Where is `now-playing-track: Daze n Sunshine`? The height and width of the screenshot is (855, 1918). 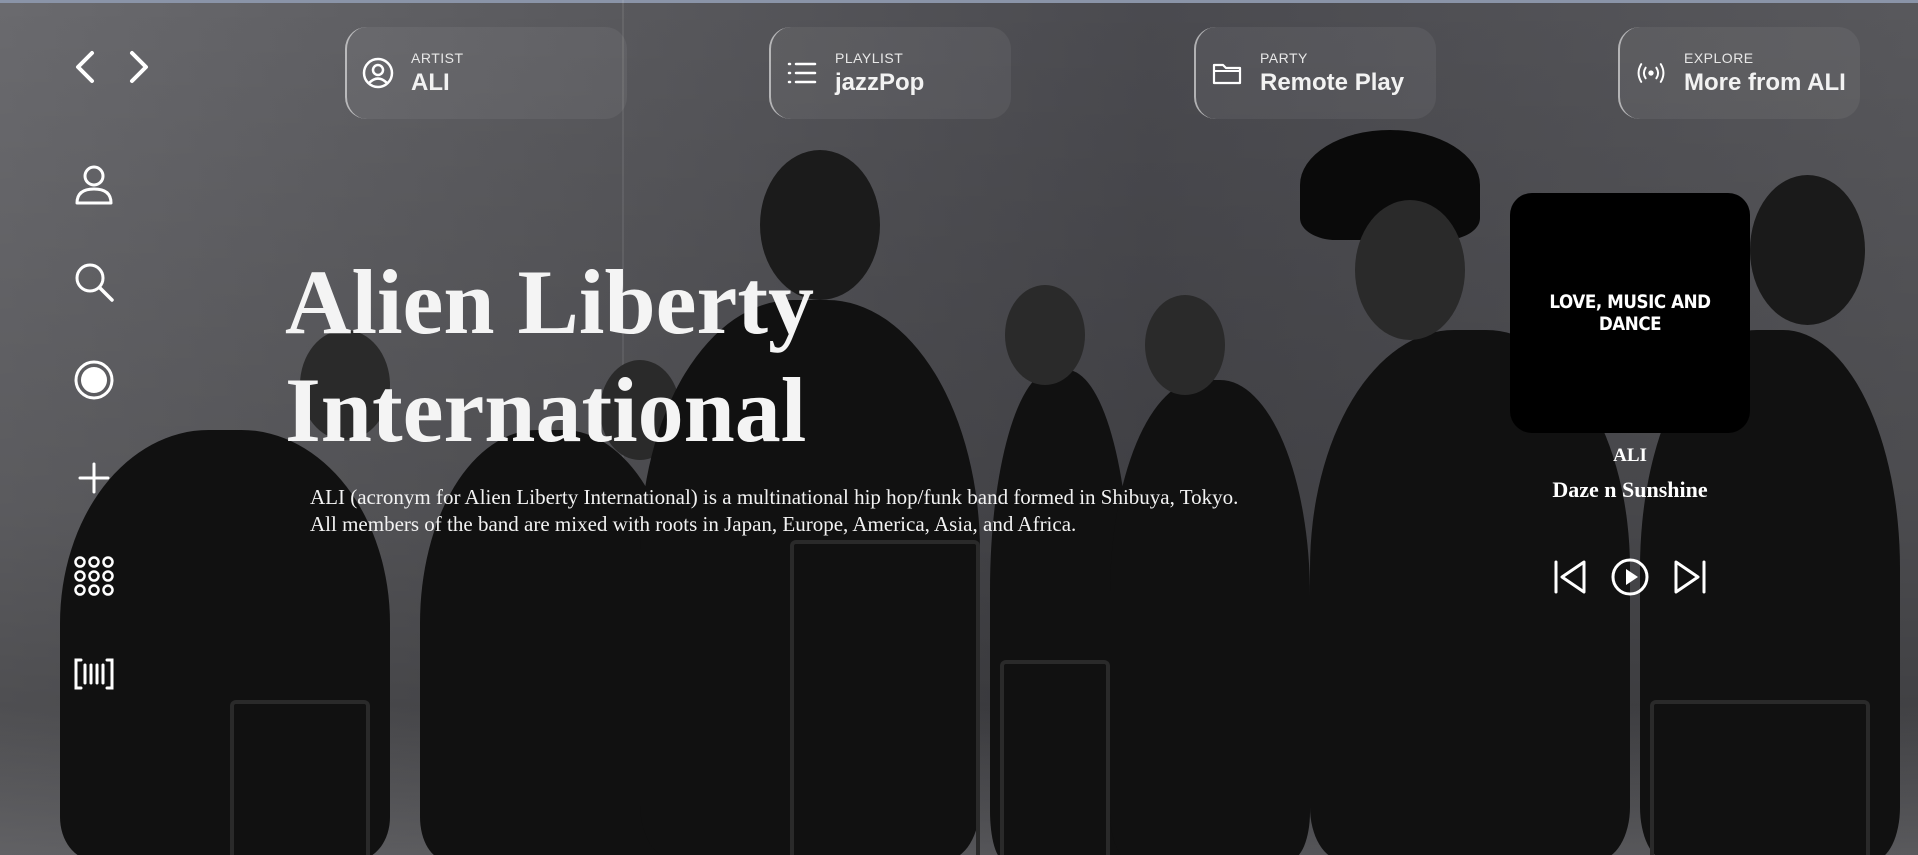 now-playing-track: Daze n Sunshine is located at coordinates (1630, 489).